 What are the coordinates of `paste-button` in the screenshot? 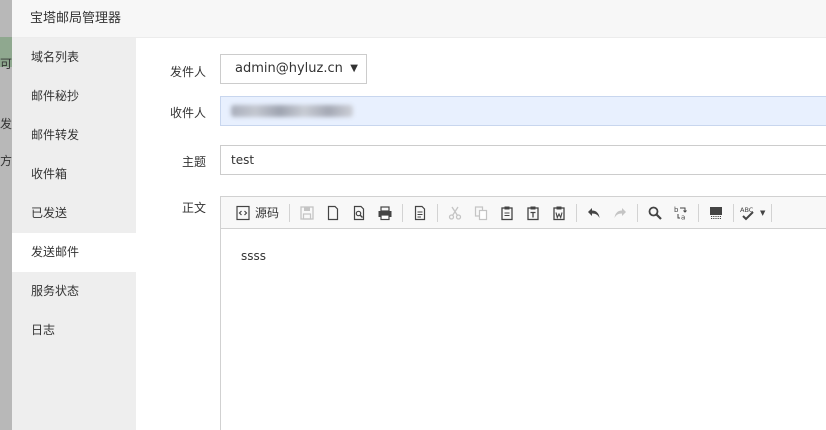 It's located at (507, 213).